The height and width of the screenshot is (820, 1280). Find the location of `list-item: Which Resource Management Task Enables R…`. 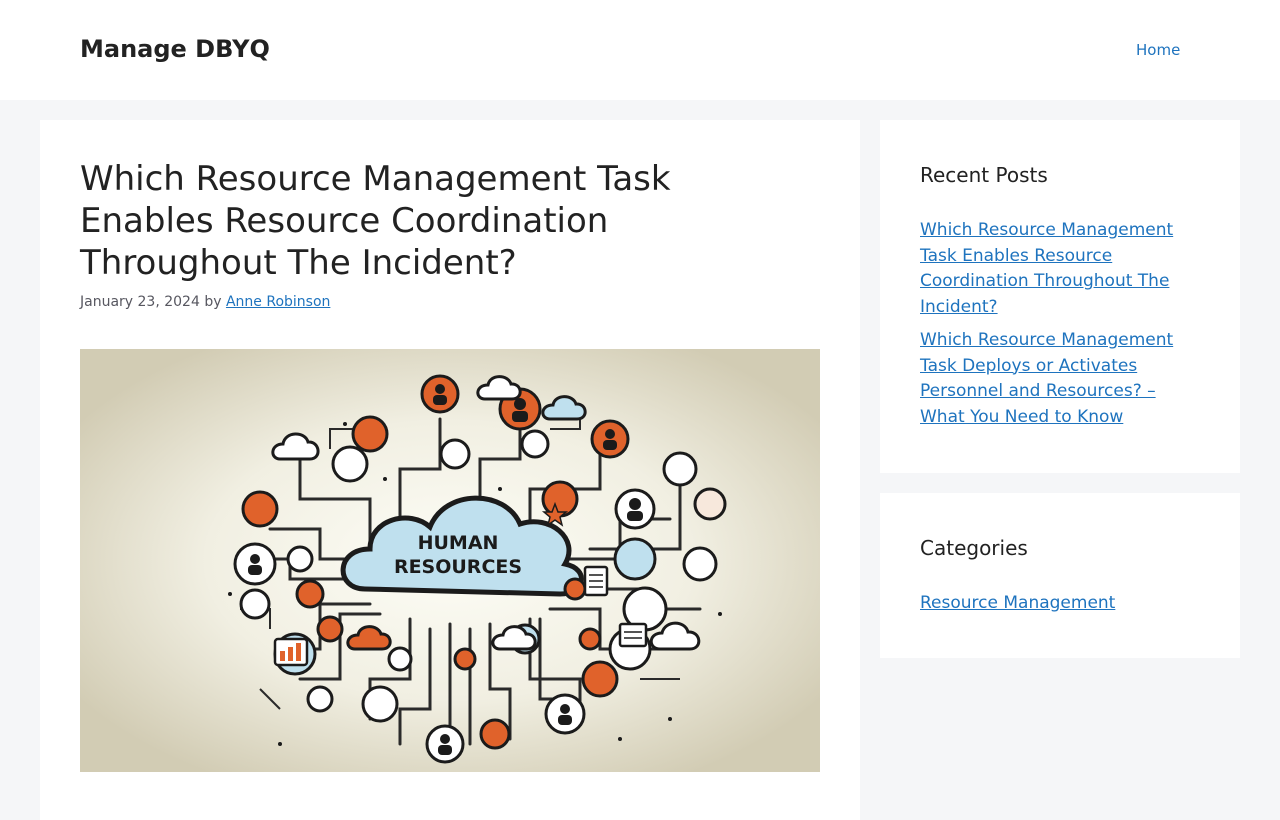

list-item: Which Resource Management Task Enables R… is located at coordinates (1060, 269).